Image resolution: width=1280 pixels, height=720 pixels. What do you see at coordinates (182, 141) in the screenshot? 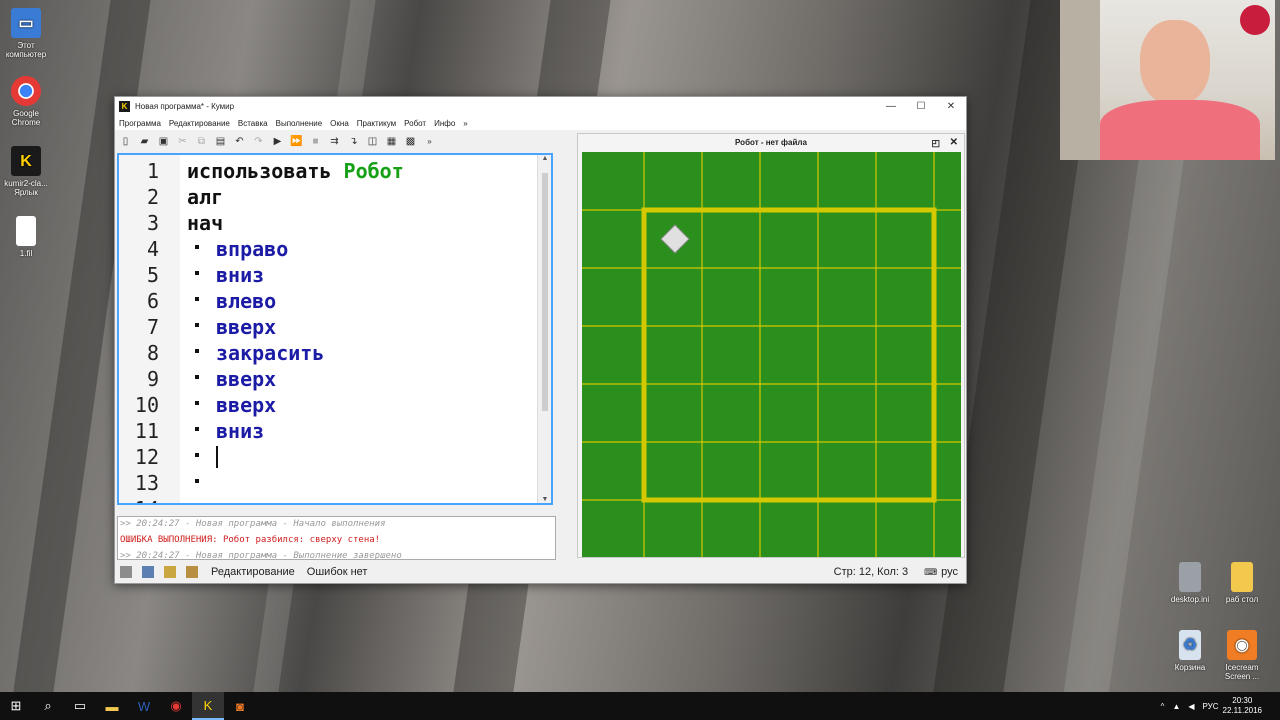
I see `cut-icon: ✂` at bounding box center [182, 141].